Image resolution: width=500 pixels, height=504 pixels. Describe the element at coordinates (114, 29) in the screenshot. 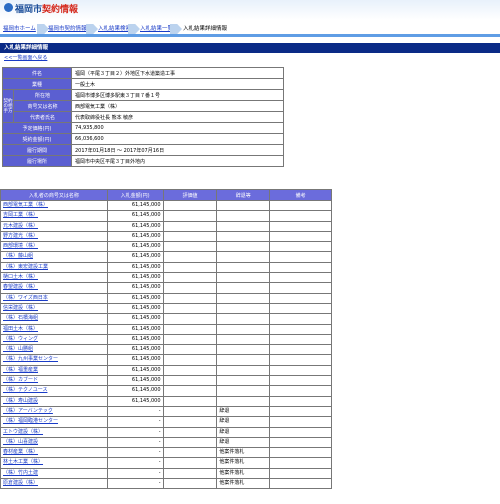

I see `breadcrumb-search: 入札結果検索` at that location.